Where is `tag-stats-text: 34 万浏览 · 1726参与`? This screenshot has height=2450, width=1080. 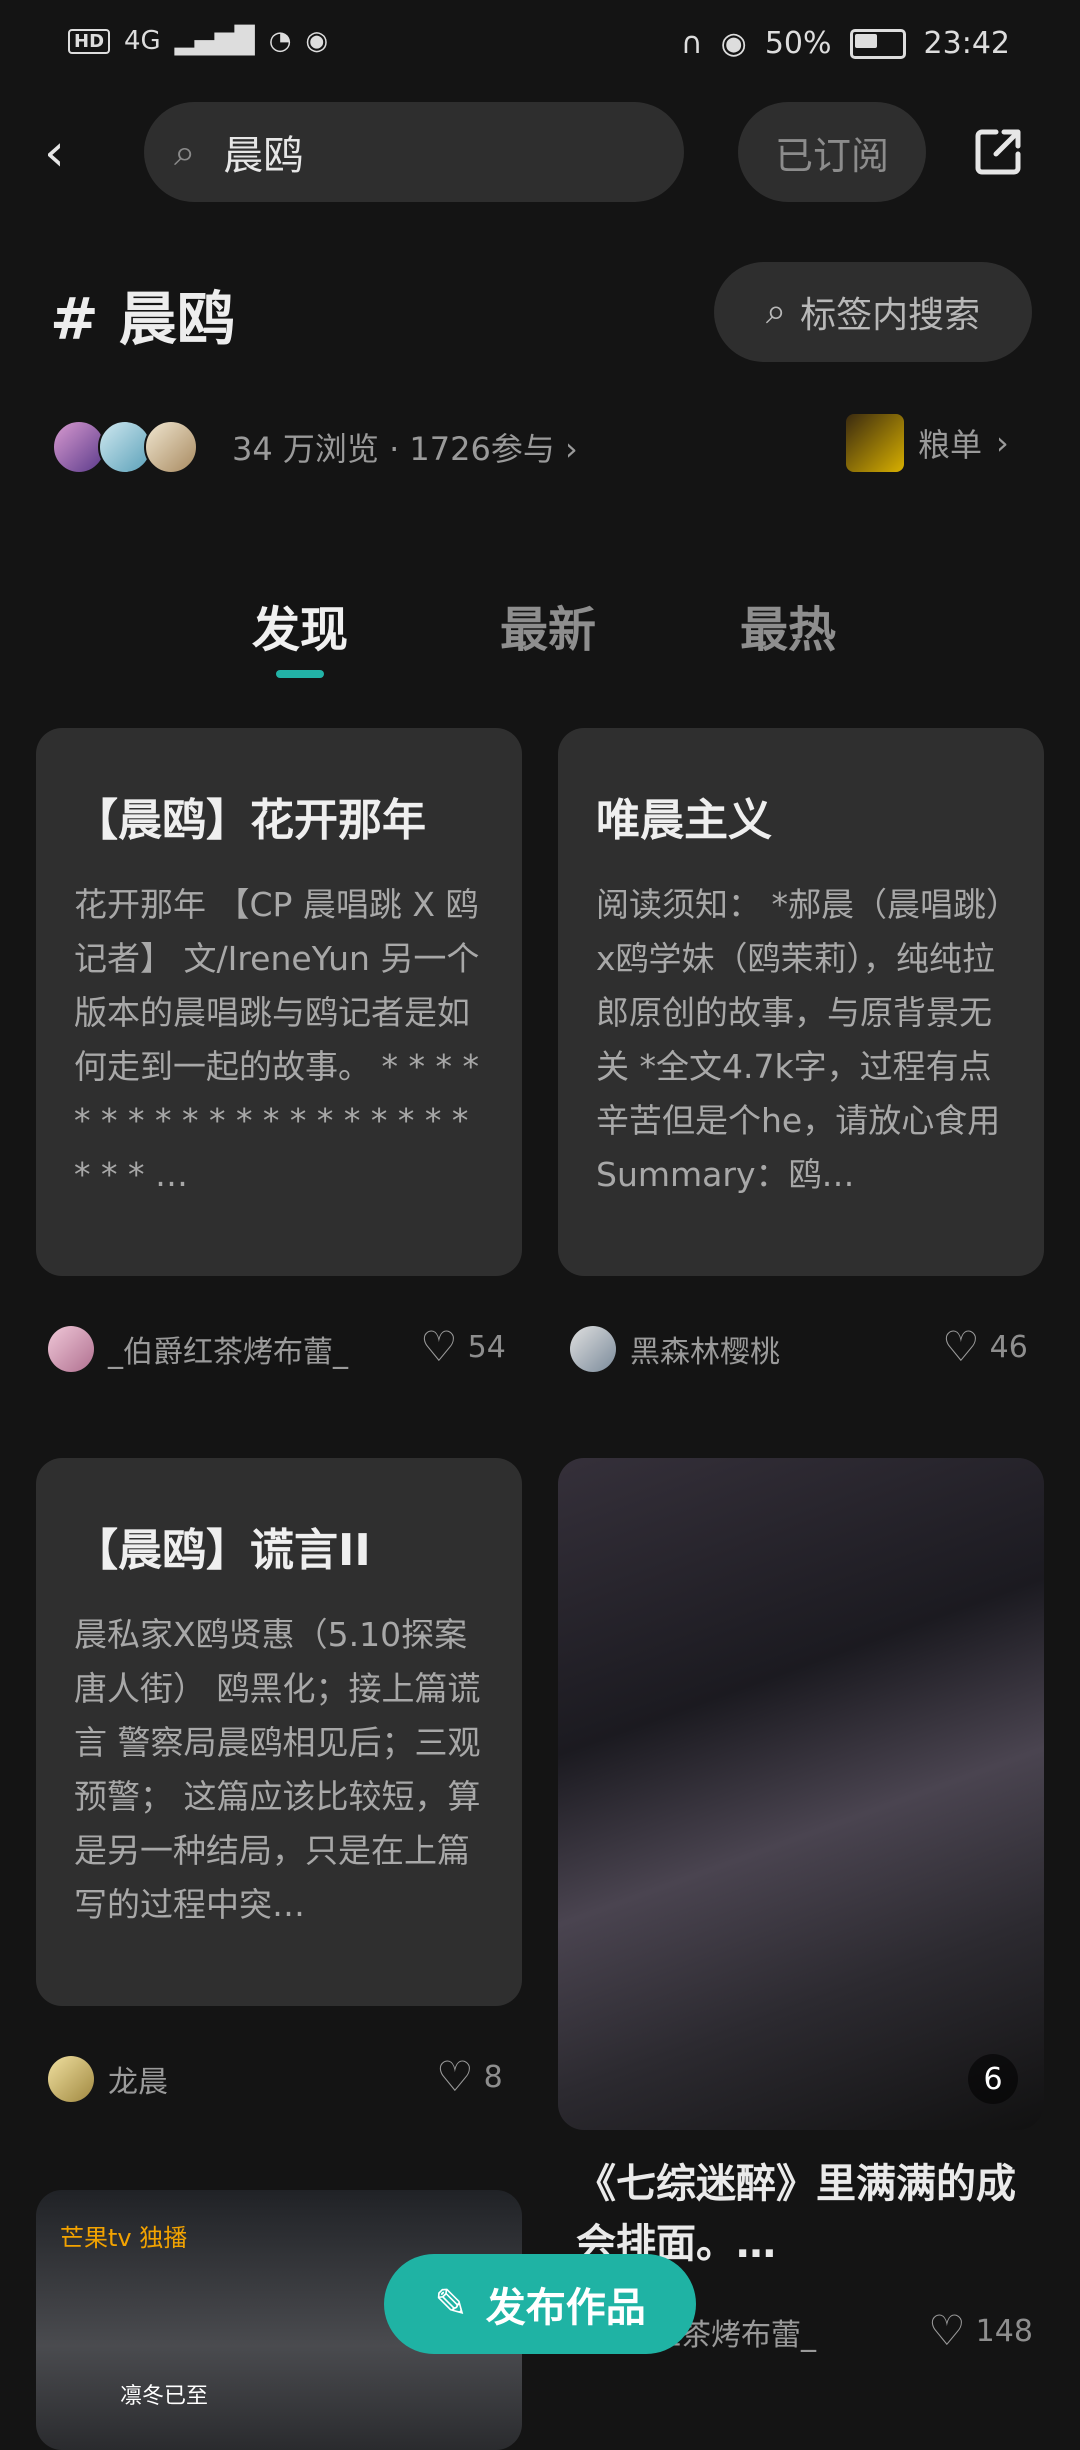
tag-stats-text: 34 万浏览 · 1726参与 is located at coordinates (393, 449).